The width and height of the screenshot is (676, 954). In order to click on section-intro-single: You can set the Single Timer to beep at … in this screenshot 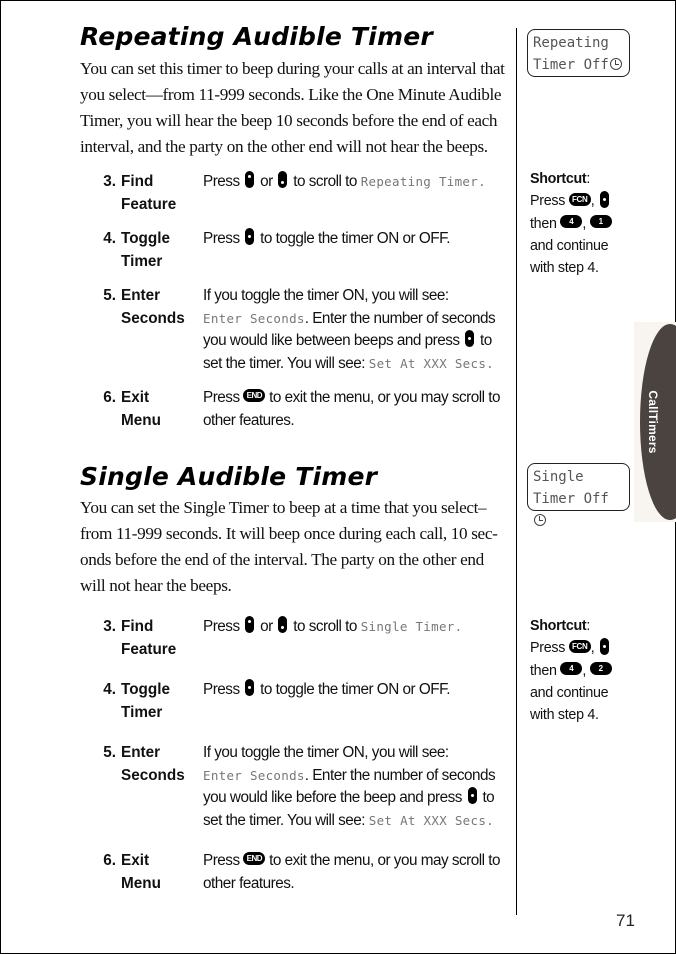, I will do `click(289, 546)`.